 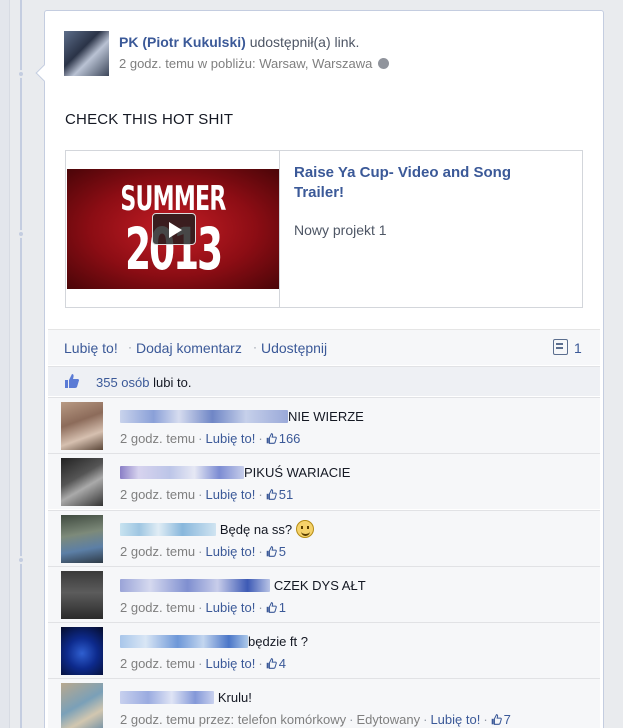 I want to click on comment-item: NIE WIERZE 2 godz. temu · Lubię to! · 166, so click(x=324, y=425).